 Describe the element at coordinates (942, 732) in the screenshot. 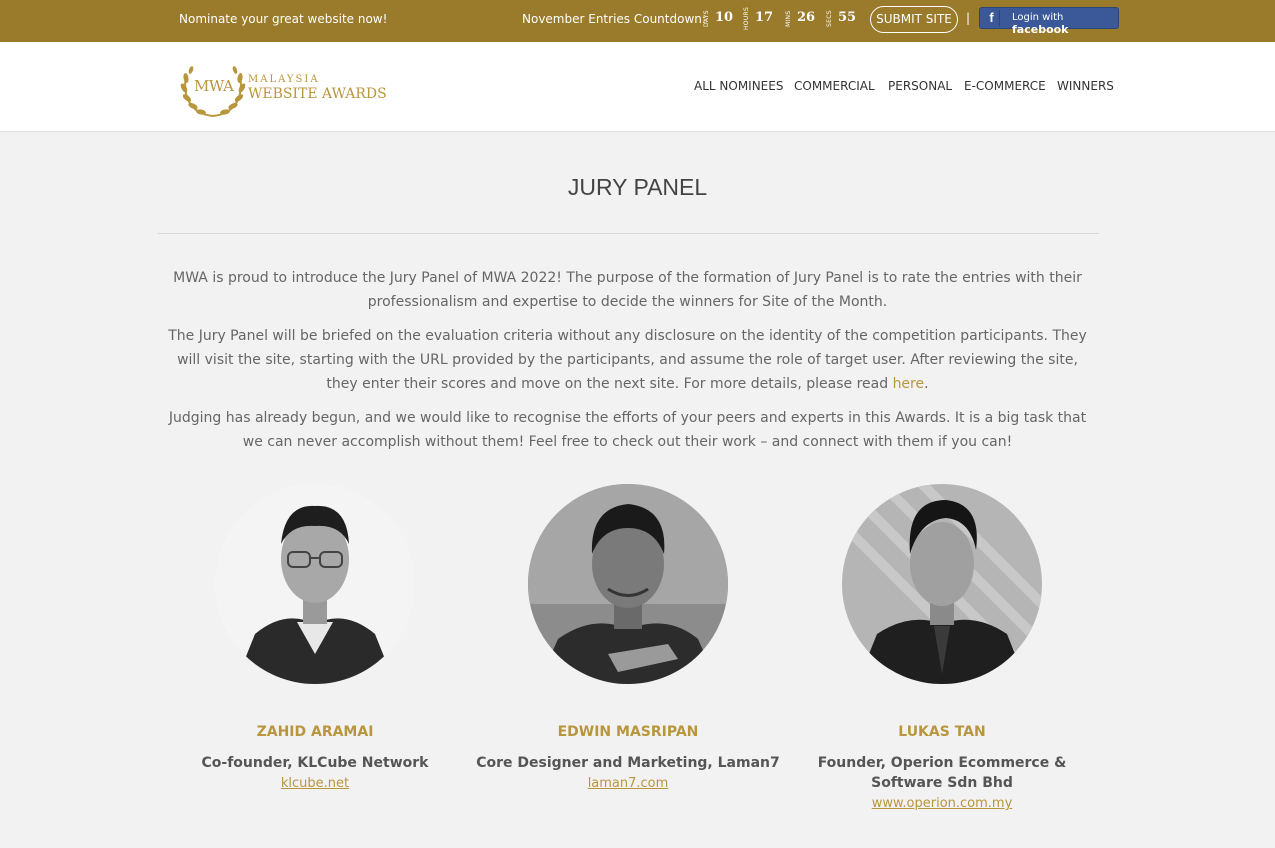

I see `jury-name: LUKAS TAN` at that location.